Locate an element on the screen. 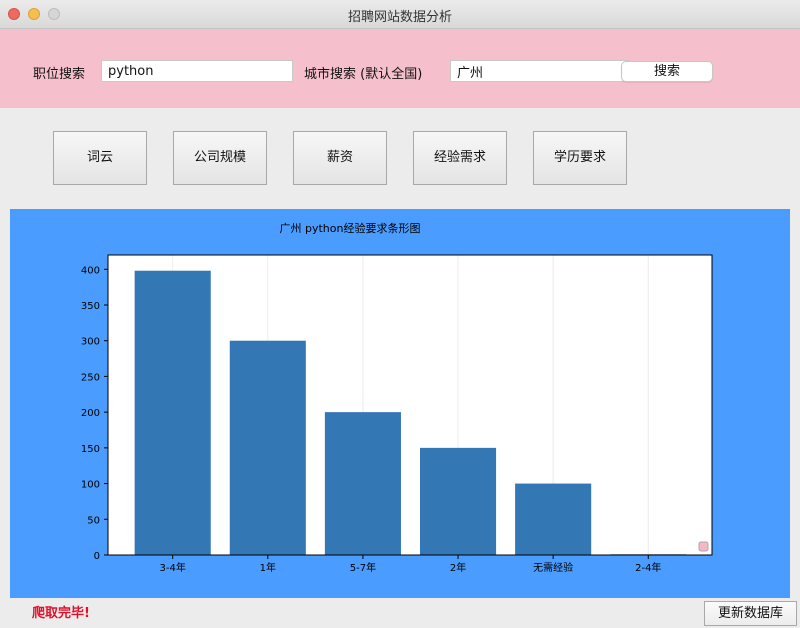  x-tick-label: 无需经验 is located at coordinates (553, 567).